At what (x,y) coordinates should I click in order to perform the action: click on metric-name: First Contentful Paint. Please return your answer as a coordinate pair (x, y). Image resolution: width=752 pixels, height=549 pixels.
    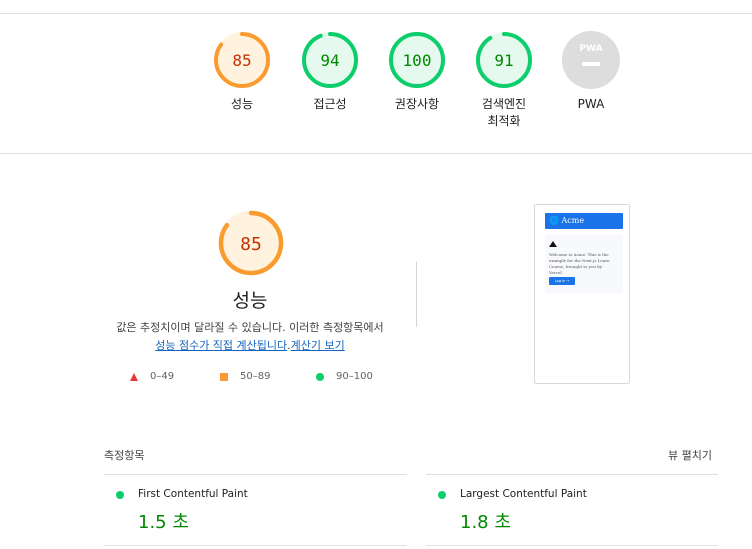
    Looking at the image, I should click on (193, 494).